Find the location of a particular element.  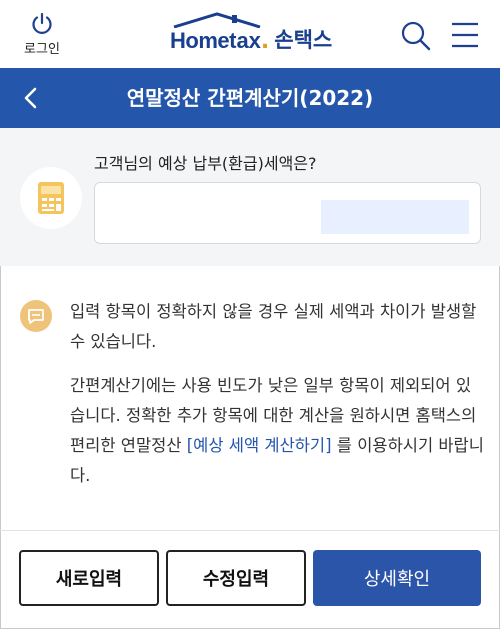

logo-korean-text: 손택스 is located at coordinates (303, 40).